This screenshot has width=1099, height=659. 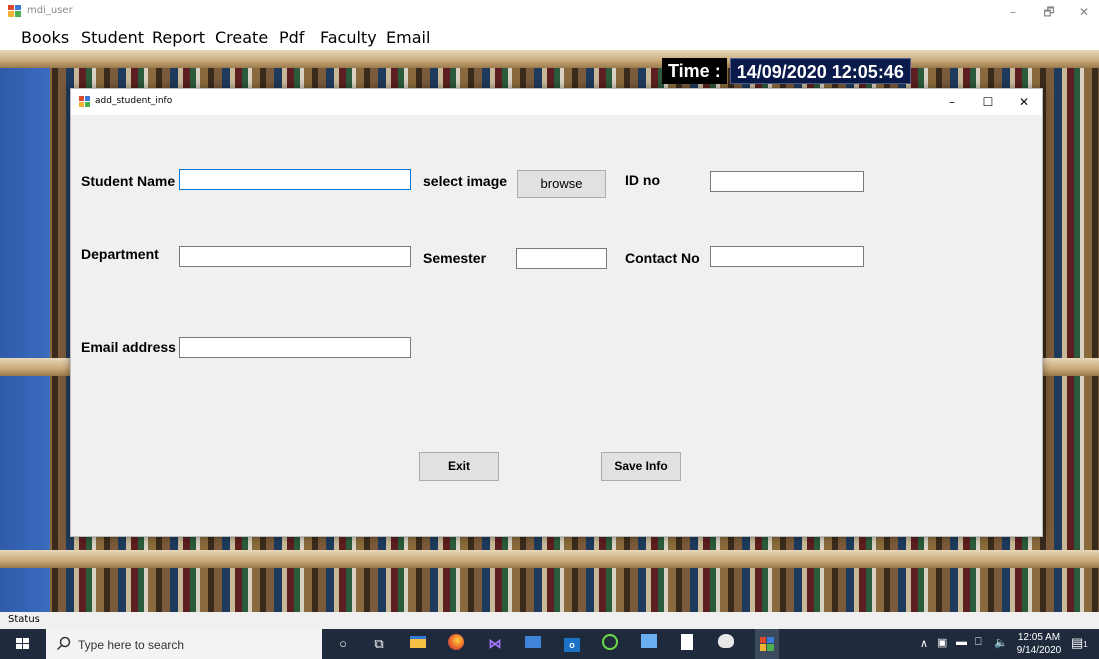 I want to click on menu-report: Report, so click(x=178, y=37).